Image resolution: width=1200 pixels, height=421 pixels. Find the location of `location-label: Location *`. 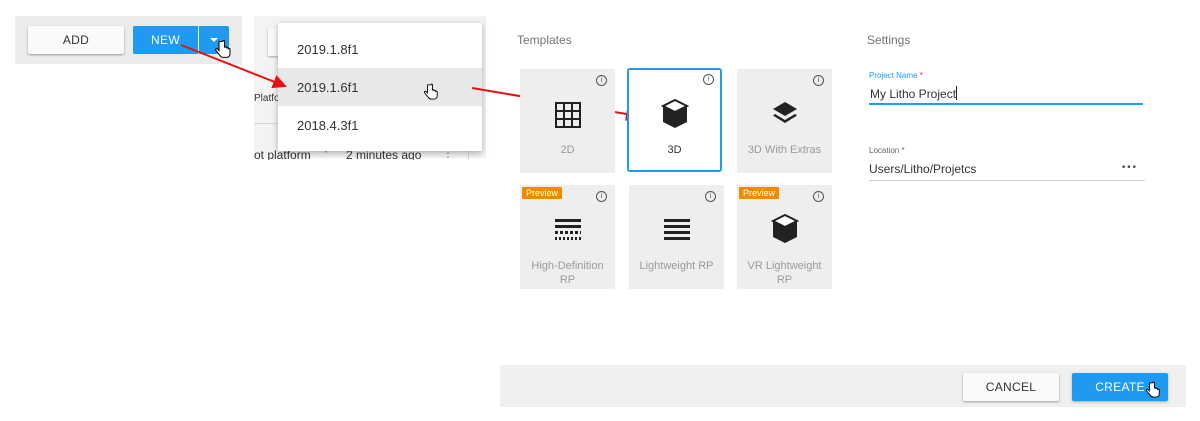

location-label: Location * is located at coordinates (887, 150).